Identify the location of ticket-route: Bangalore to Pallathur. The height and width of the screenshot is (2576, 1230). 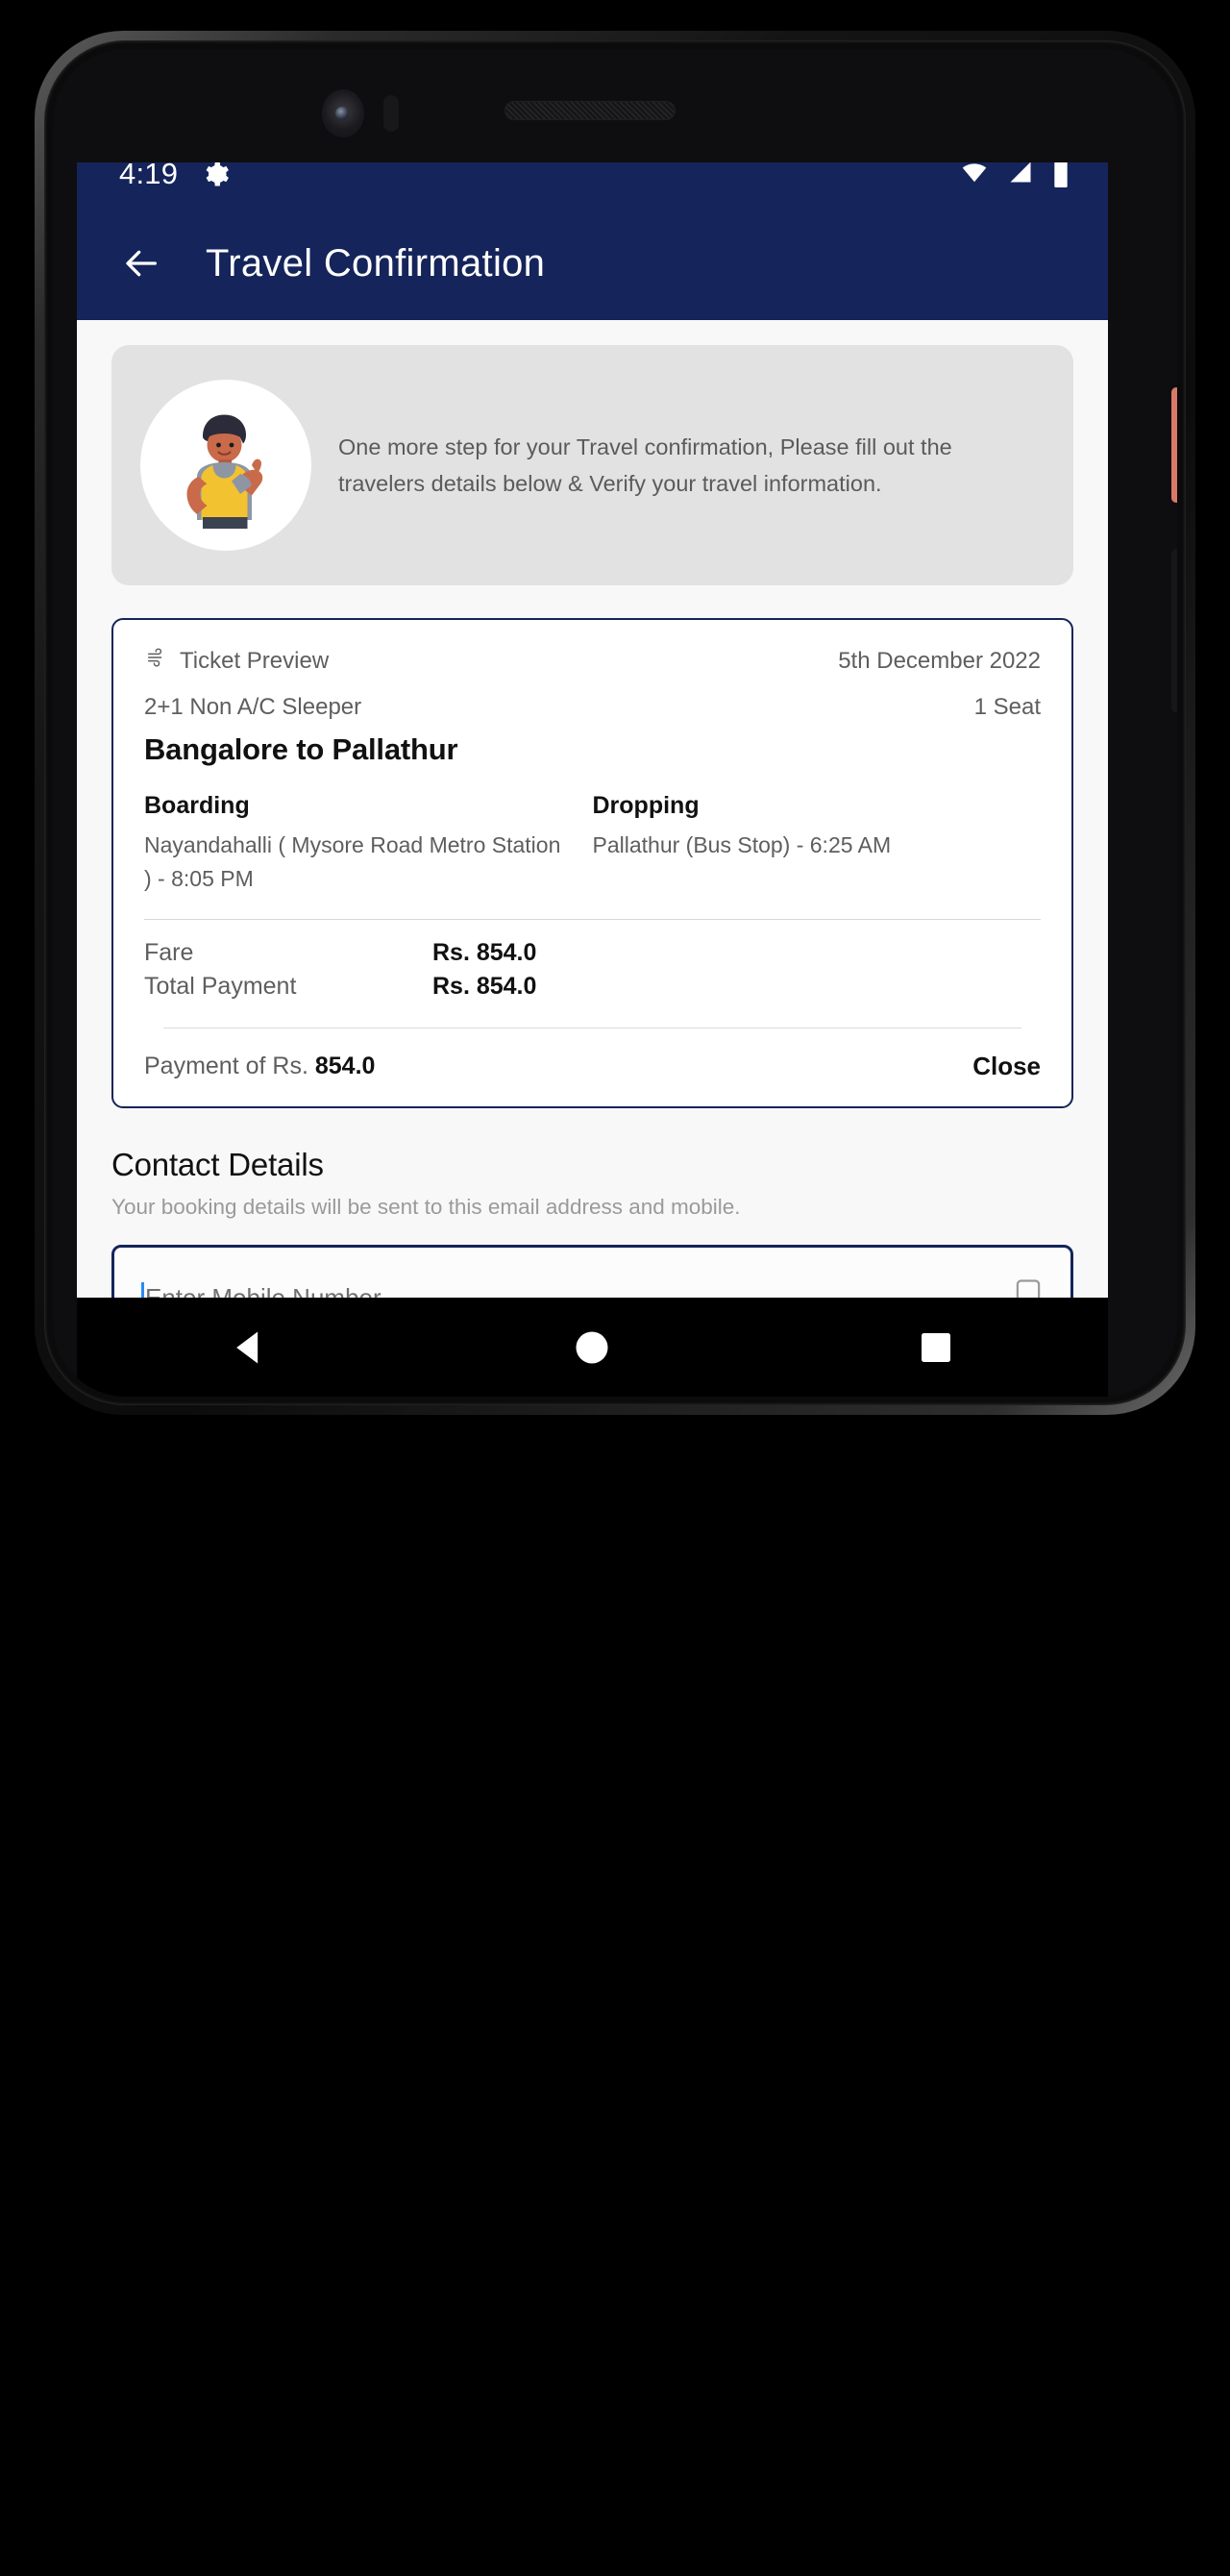
(301, 749).